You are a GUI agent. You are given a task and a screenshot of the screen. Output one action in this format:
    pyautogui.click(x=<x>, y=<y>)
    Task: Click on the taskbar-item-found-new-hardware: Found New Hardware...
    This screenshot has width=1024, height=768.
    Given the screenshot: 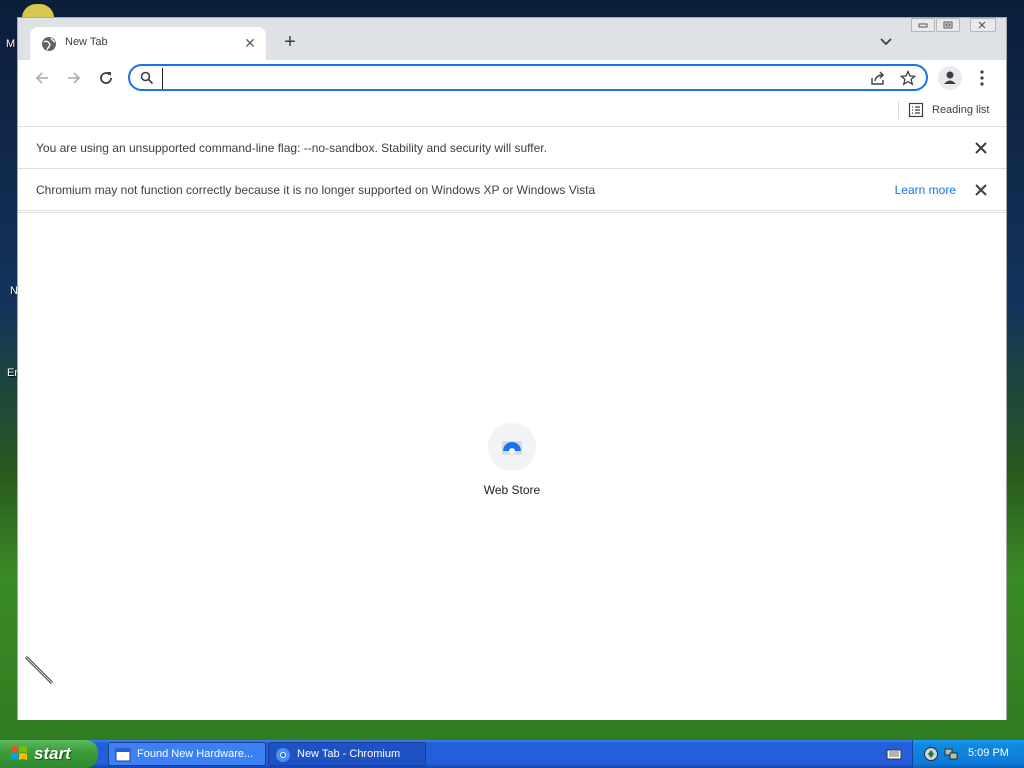 What is the action you would take?
    pyautogui.click(x=187, y=754)
    